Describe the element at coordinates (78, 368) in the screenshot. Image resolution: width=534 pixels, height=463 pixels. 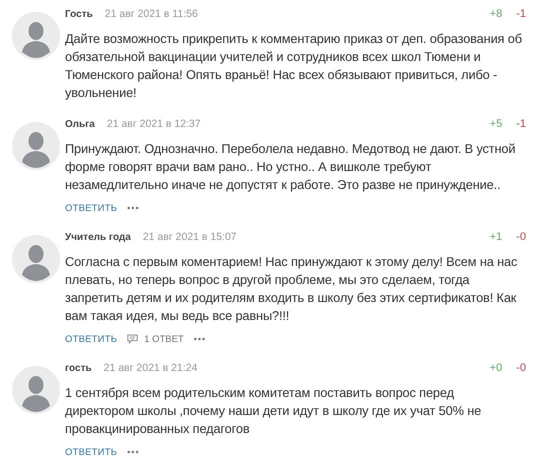
I see `author-name: гость` at that location.